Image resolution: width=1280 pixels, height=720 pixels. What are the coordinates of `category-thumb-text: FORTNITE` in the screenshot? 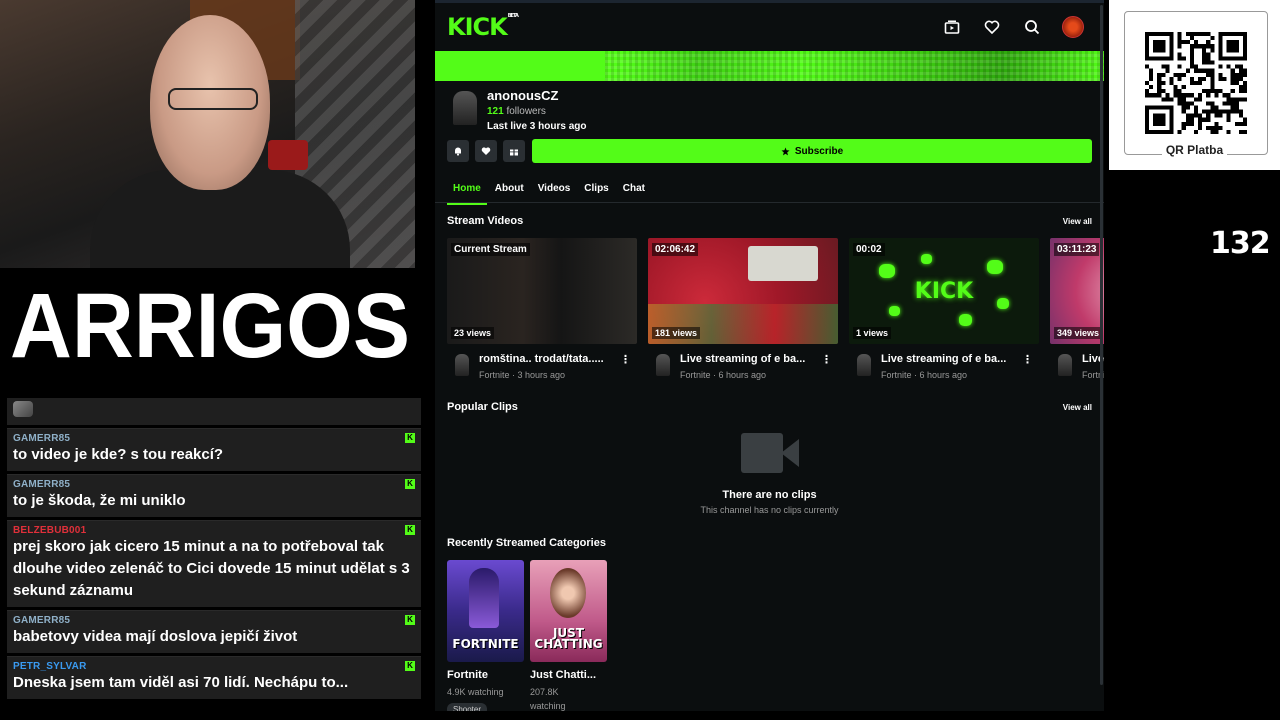 It's located at (485, 644).